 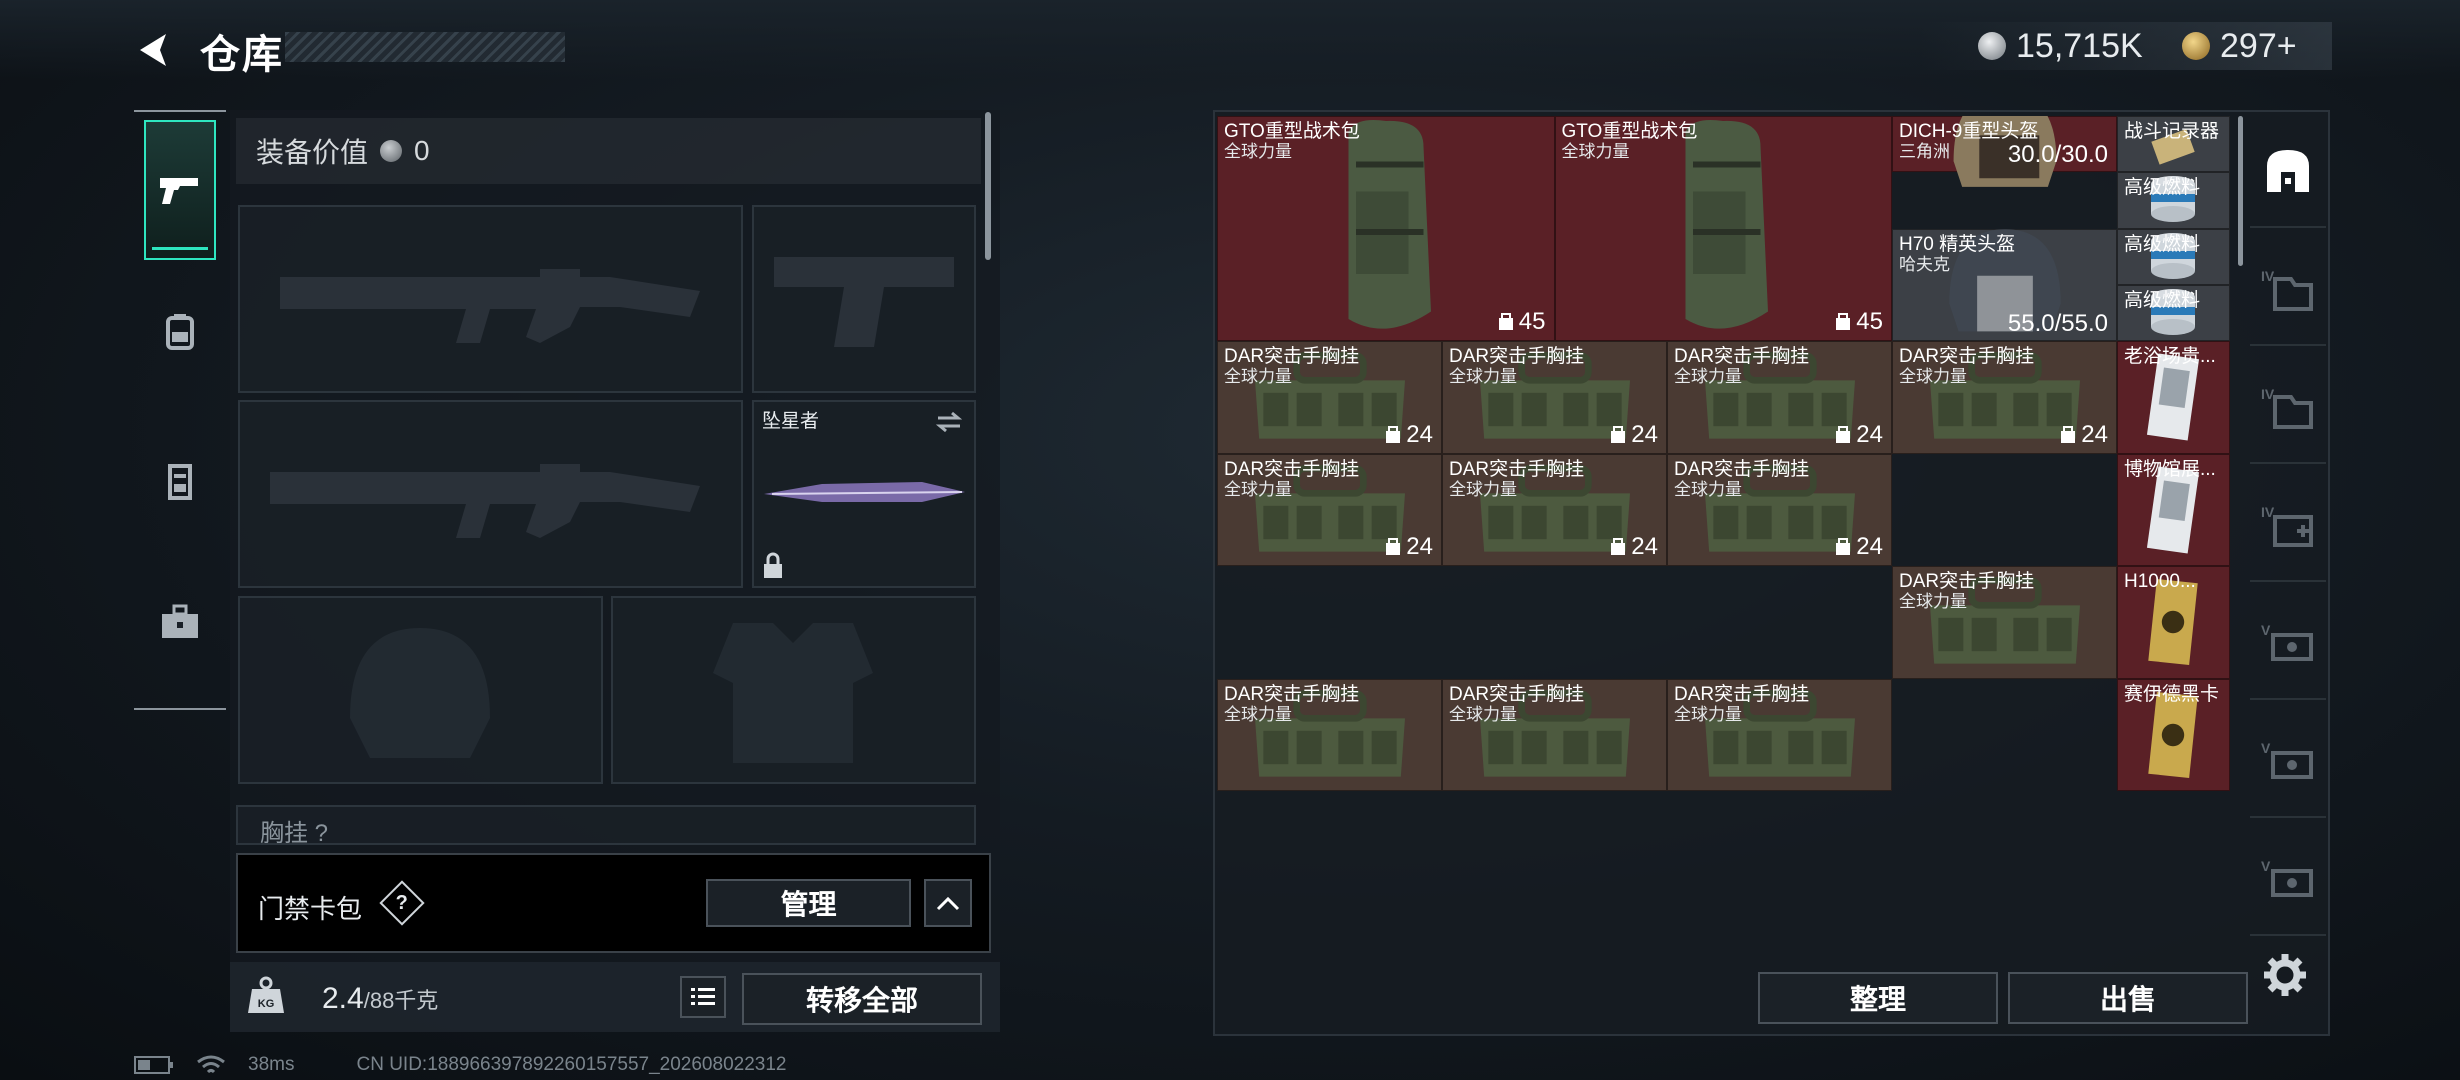 I want to click on move-all-button: 转移全部, so click(x=862, y=999).